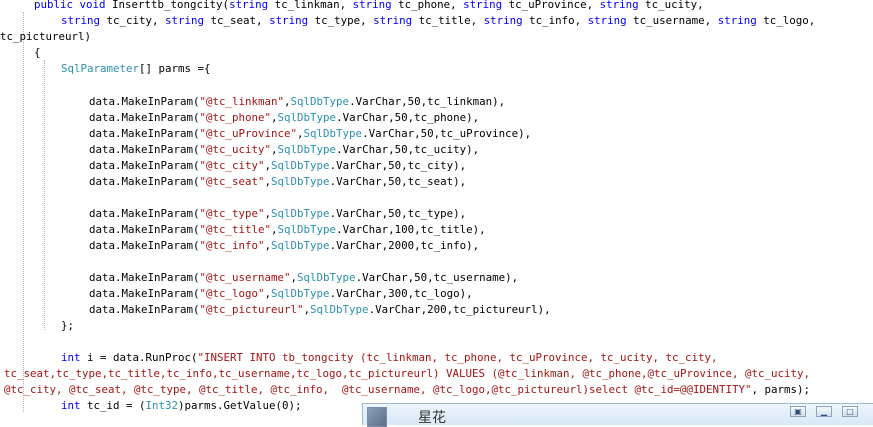 Image resolution: width=873 pixels, height=427 pixels. What do you see at coordinates (54, 5) in the screenshot?
I see `keyword-token: public` at bounding box center [54, 5].